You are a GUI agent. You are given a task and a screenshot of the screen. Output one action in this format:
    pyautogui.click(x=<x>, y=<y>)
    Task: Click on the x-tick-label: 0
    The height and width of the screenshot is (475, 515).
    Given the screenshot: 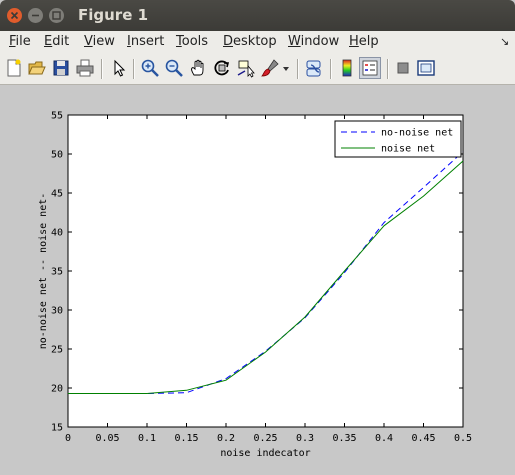 What is the action you would take?
    pyautogui.click(x=68, y=438)
    